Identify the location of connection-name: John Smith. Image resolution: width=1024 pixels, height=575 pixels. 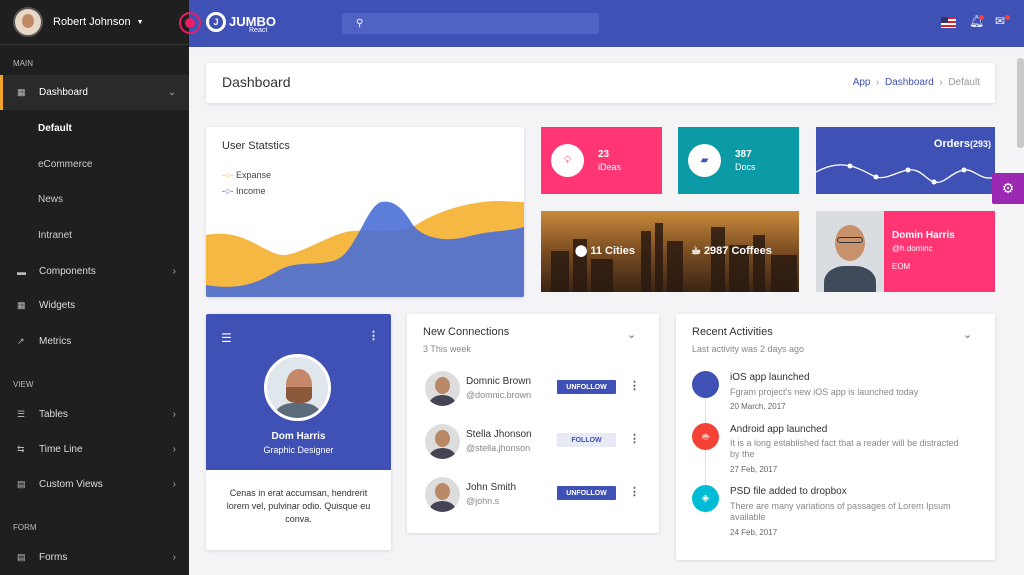
(491, 487).